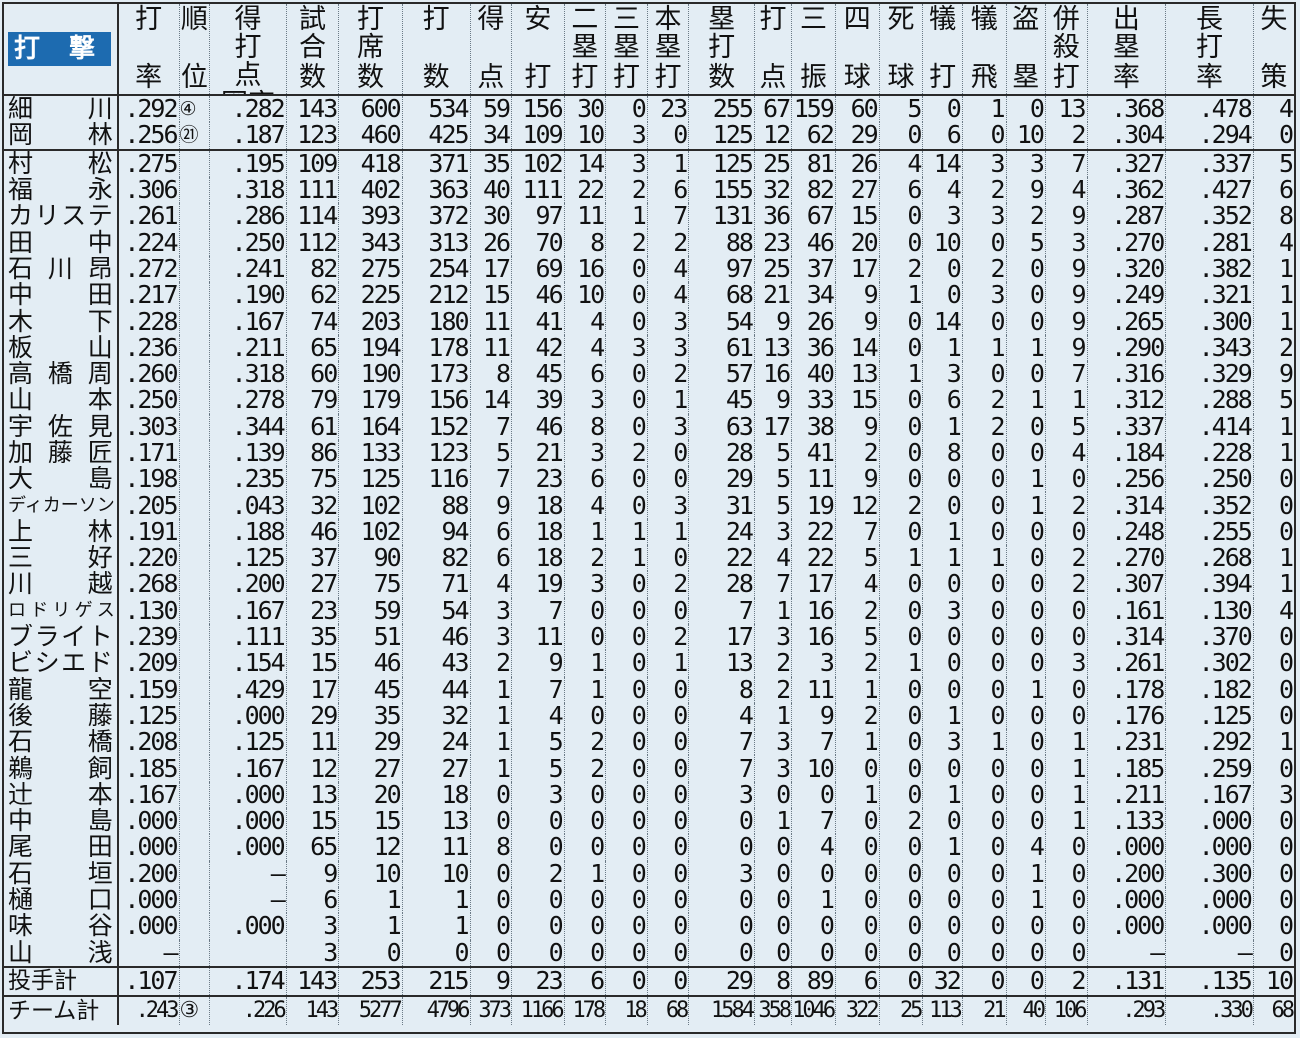  I want to click on stat-cell: 75, so click(312, 479).